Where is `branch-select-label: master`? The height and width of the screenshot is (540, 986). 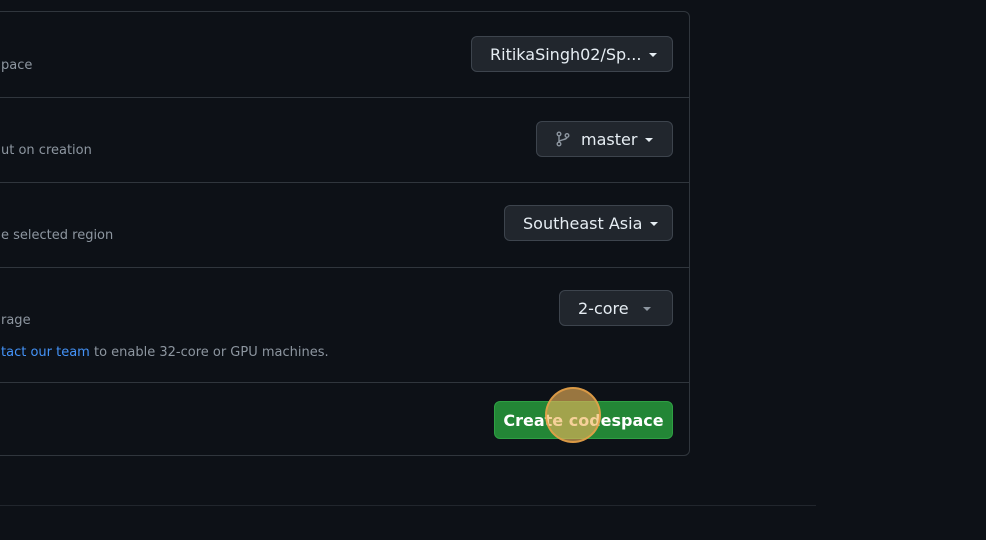
branch-select-label: master is located at coordinates (609, 139).